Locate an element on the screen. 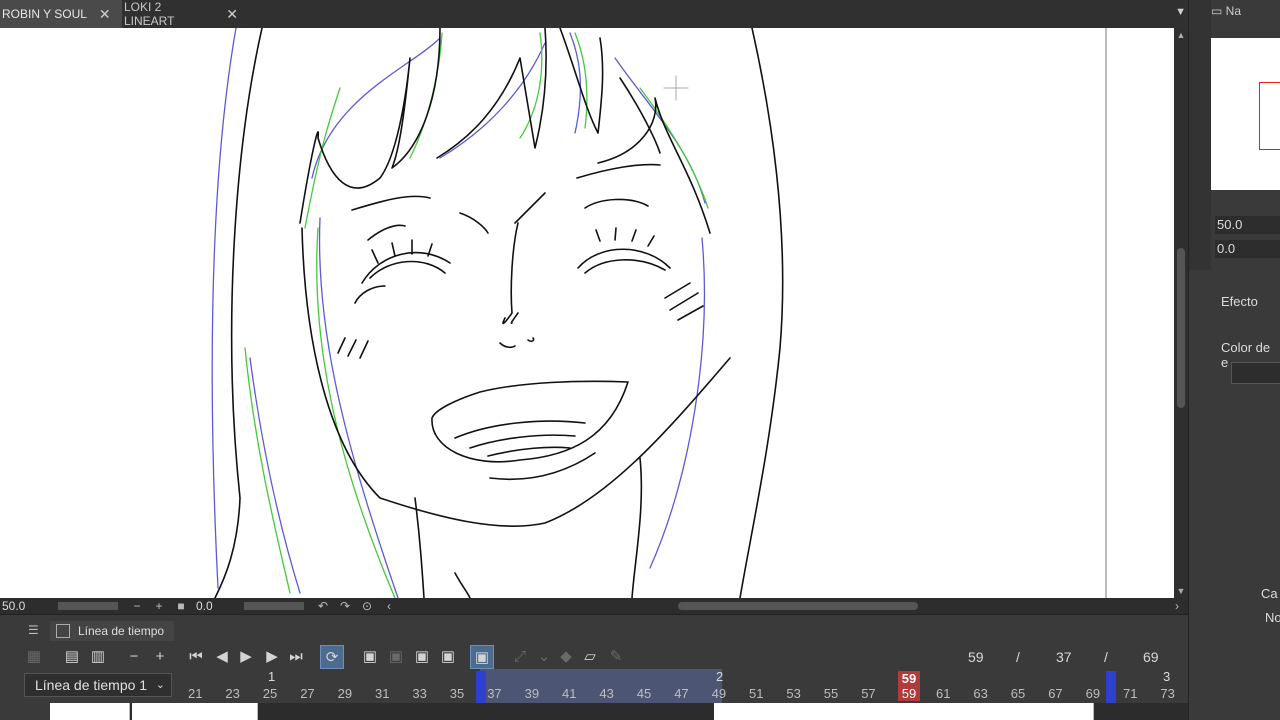  frame-tick-label: 49 is located at coordinates (719, 693).